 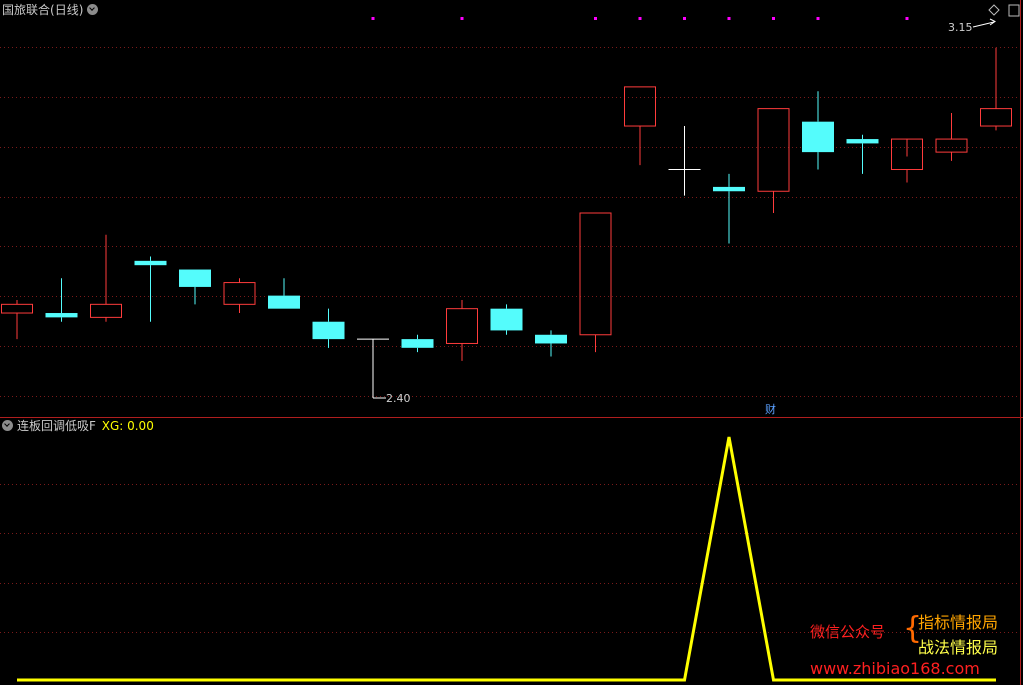 What do you see at coordinates (26, 10) in the screenshot?
I see `stock-name: 国旅联合` at bounding box center [26, 10].